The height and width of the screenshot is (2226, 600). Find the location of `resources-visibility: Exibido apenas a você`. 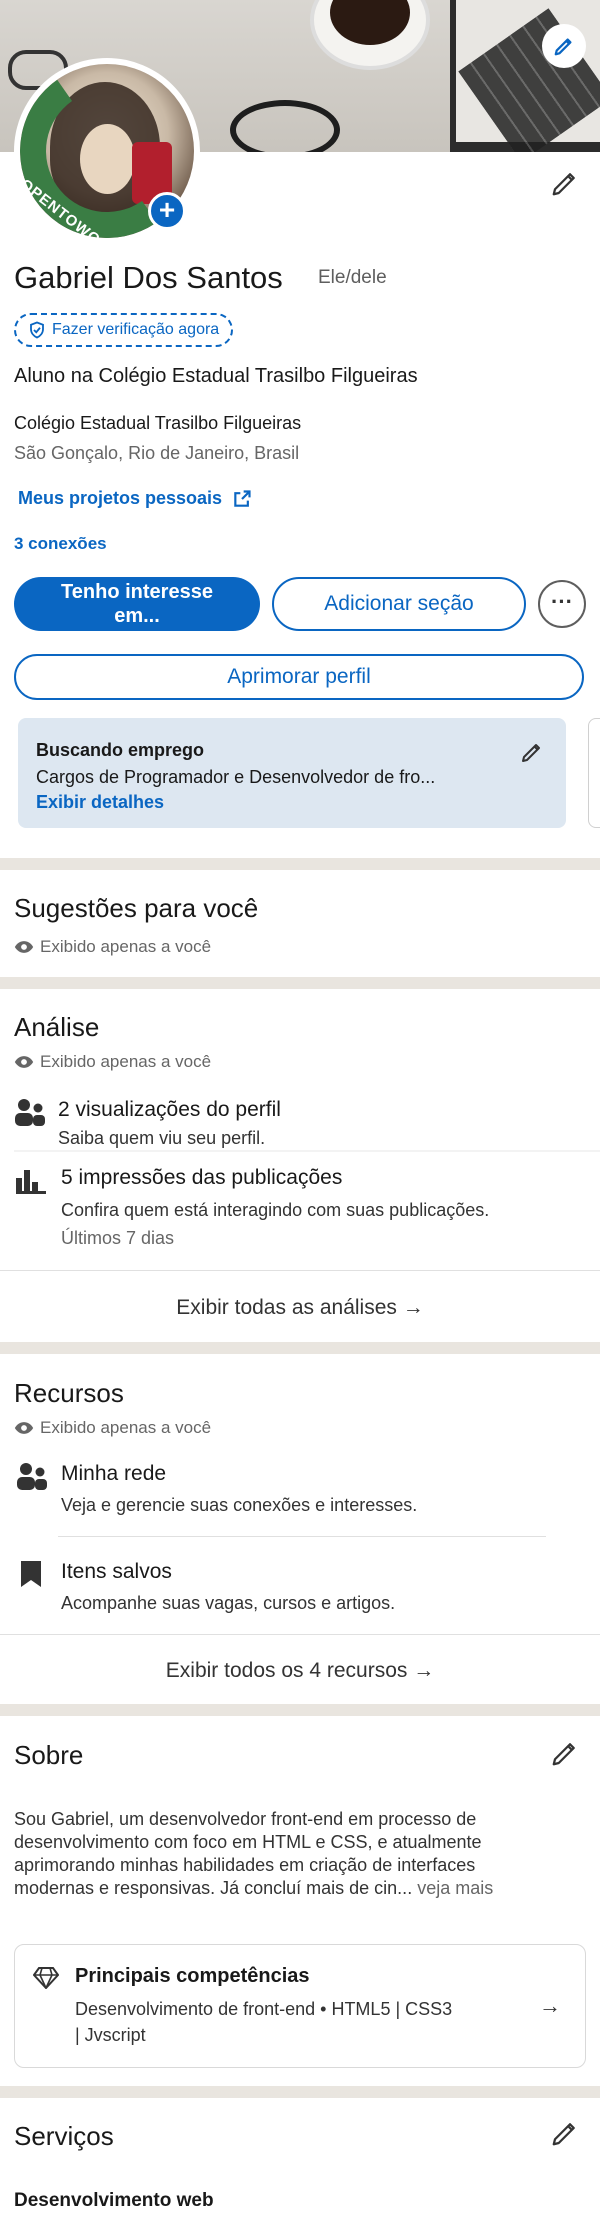

resources-visibility: Exibido apenas a você is located at coordinates (112, 1428).